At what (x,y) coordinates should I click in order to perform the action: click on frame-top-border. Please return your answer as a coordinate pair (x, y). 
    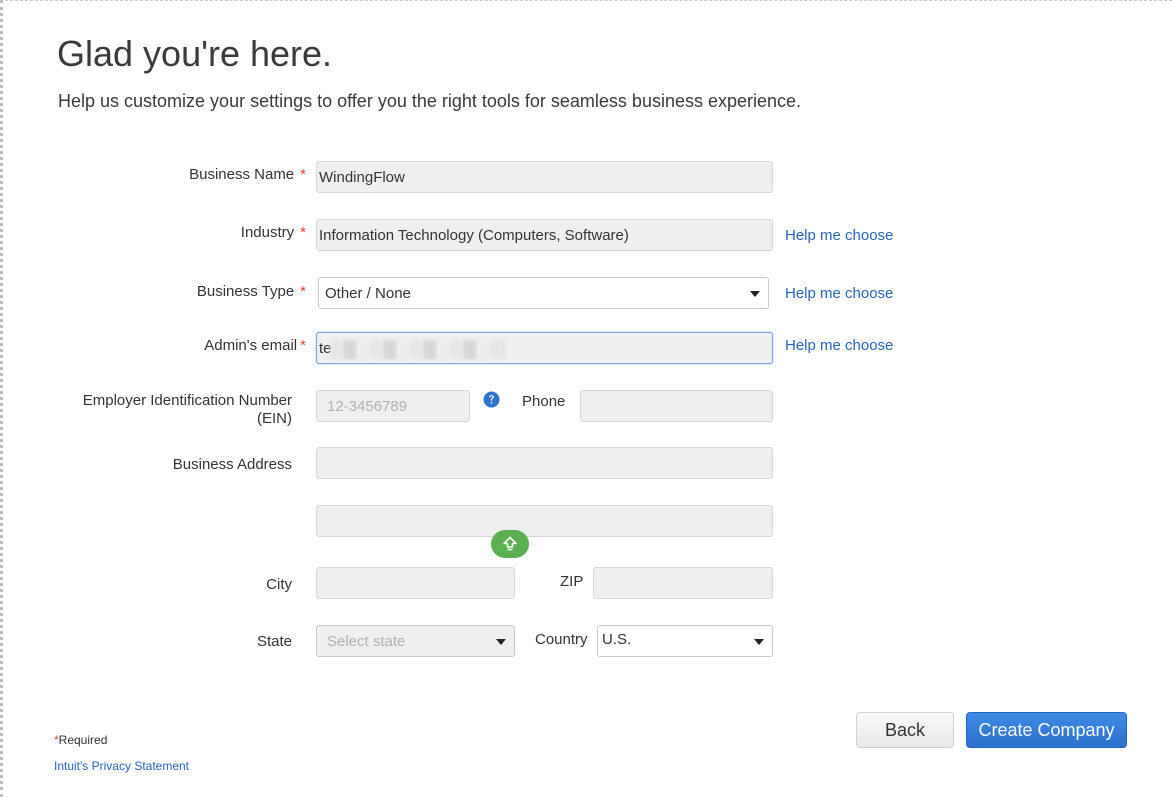
    Looking at the image, I should click on (586, 0).